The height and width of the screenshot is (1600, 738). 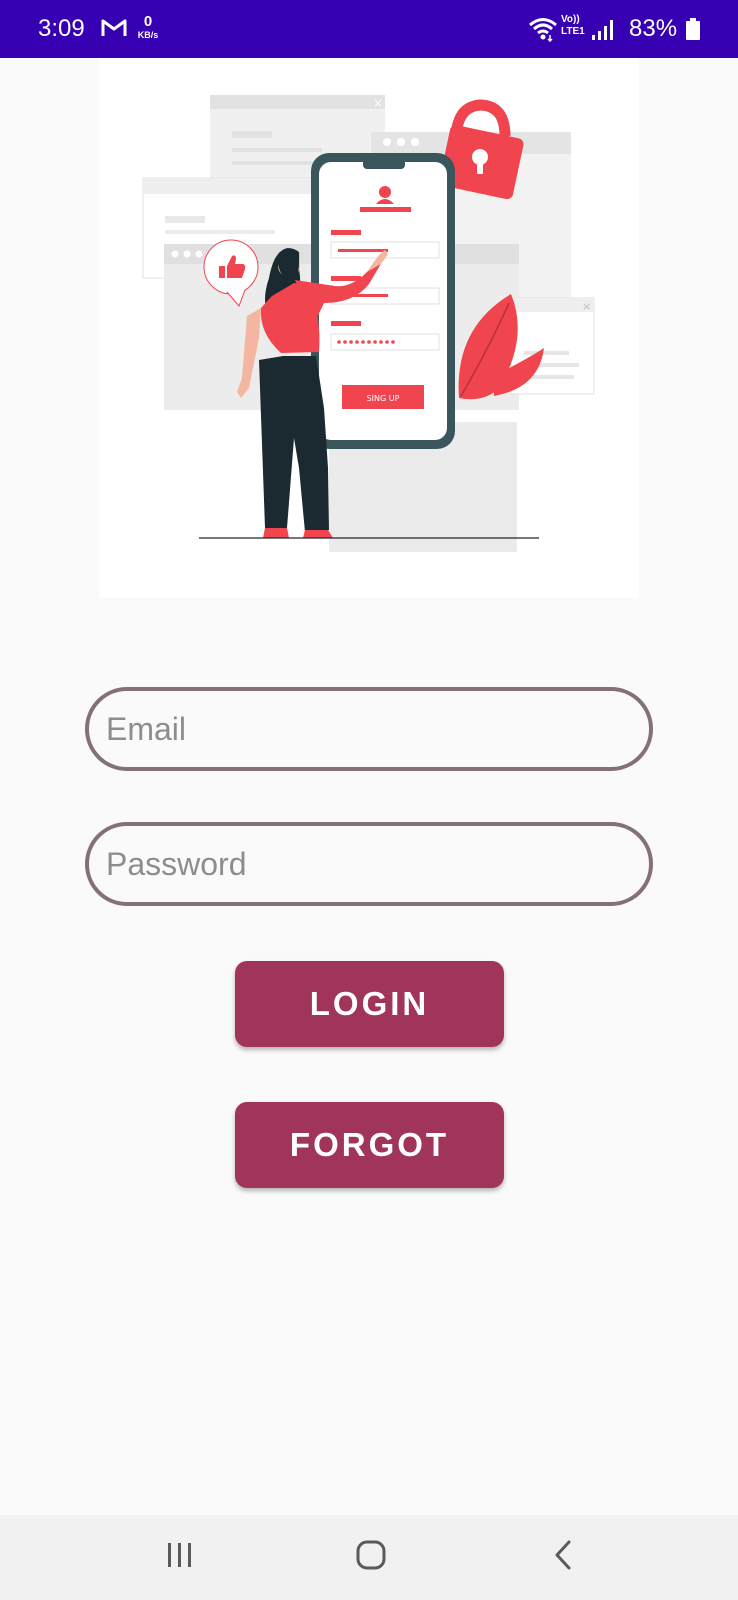 I want to click on battery-icon, so click(x=693, y=31).